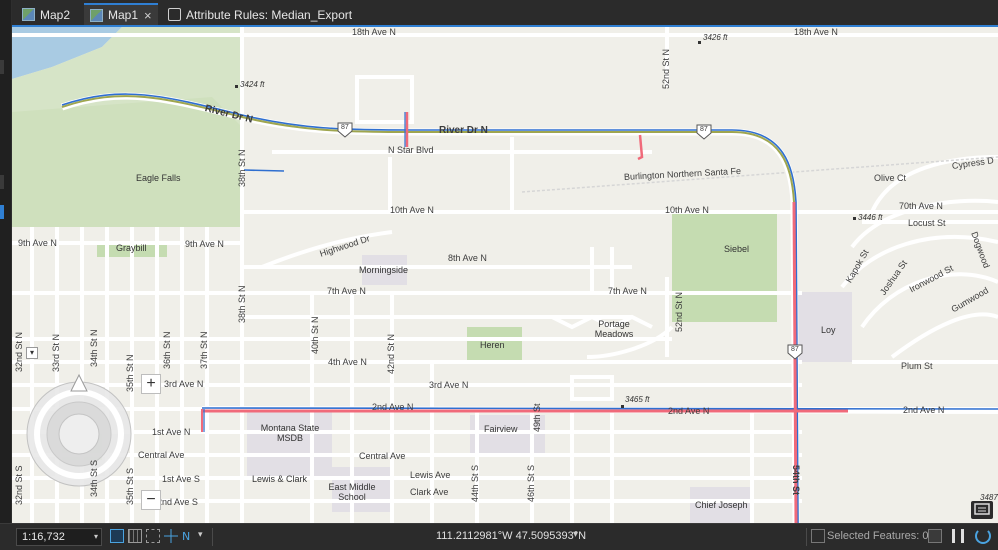  What do you see at coordinates (890, 178) in the screenshot?
I see `street-label: Olive Ct` at bounding box center [890, 178].